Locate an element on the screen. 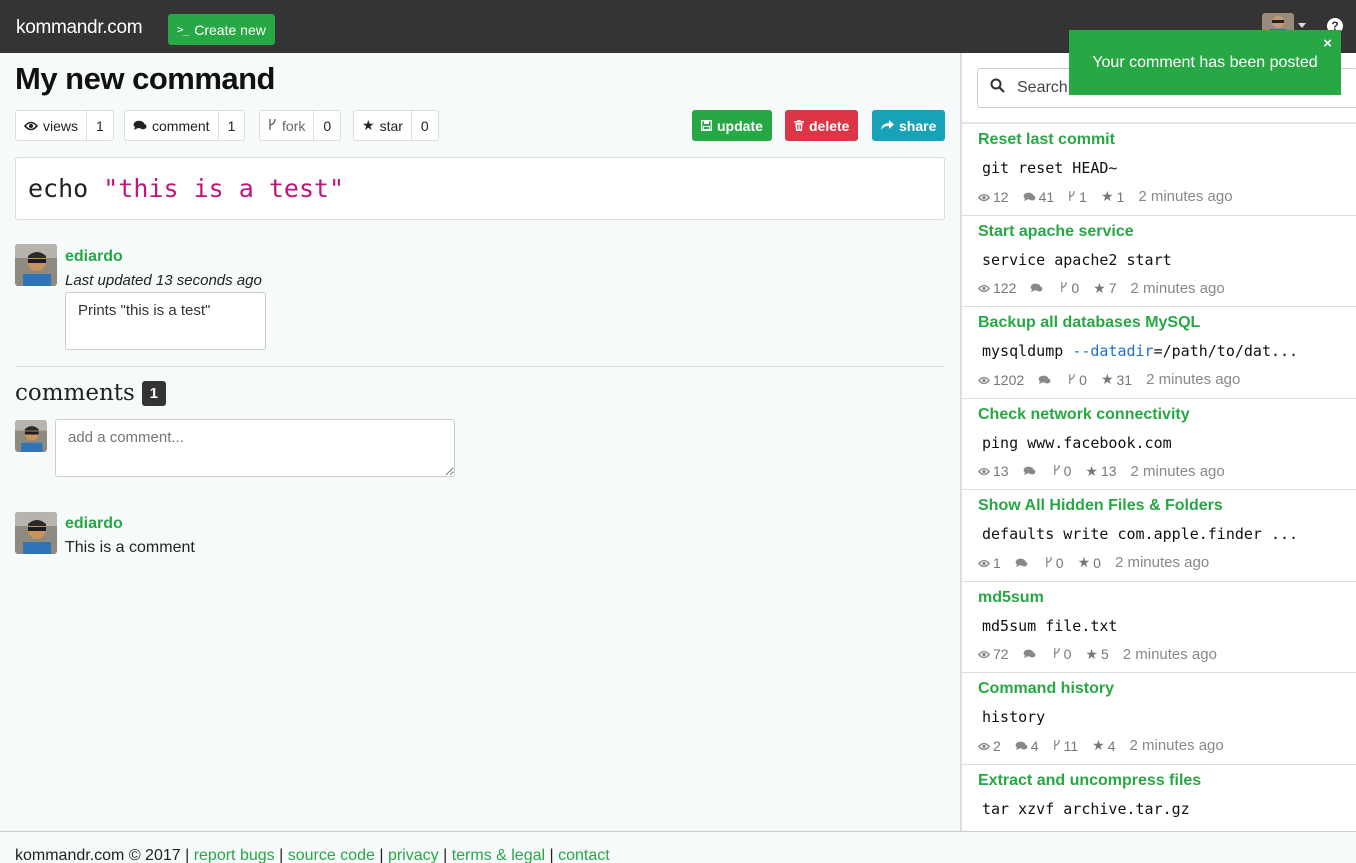 The width and height of the screenshot is (1356, 863). comments-count-badge: 1 is located at coordinates (153, 393).